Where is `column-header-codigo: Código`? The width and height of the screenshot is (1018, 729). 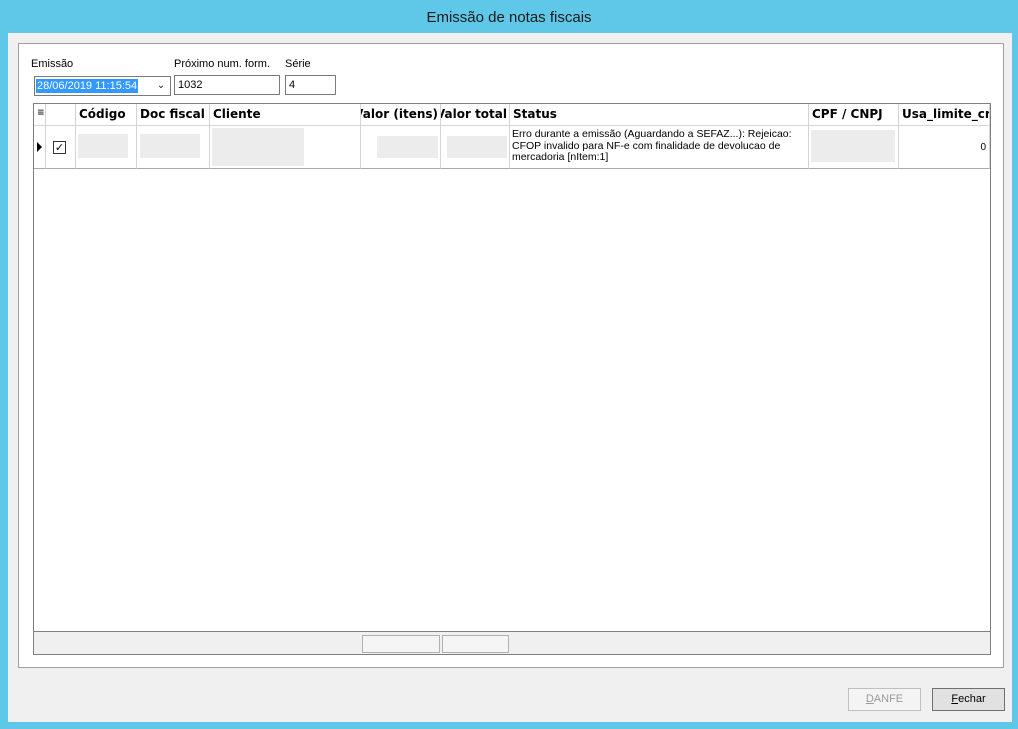
column-header-codigo: Código is located at coordinates (106, 115).